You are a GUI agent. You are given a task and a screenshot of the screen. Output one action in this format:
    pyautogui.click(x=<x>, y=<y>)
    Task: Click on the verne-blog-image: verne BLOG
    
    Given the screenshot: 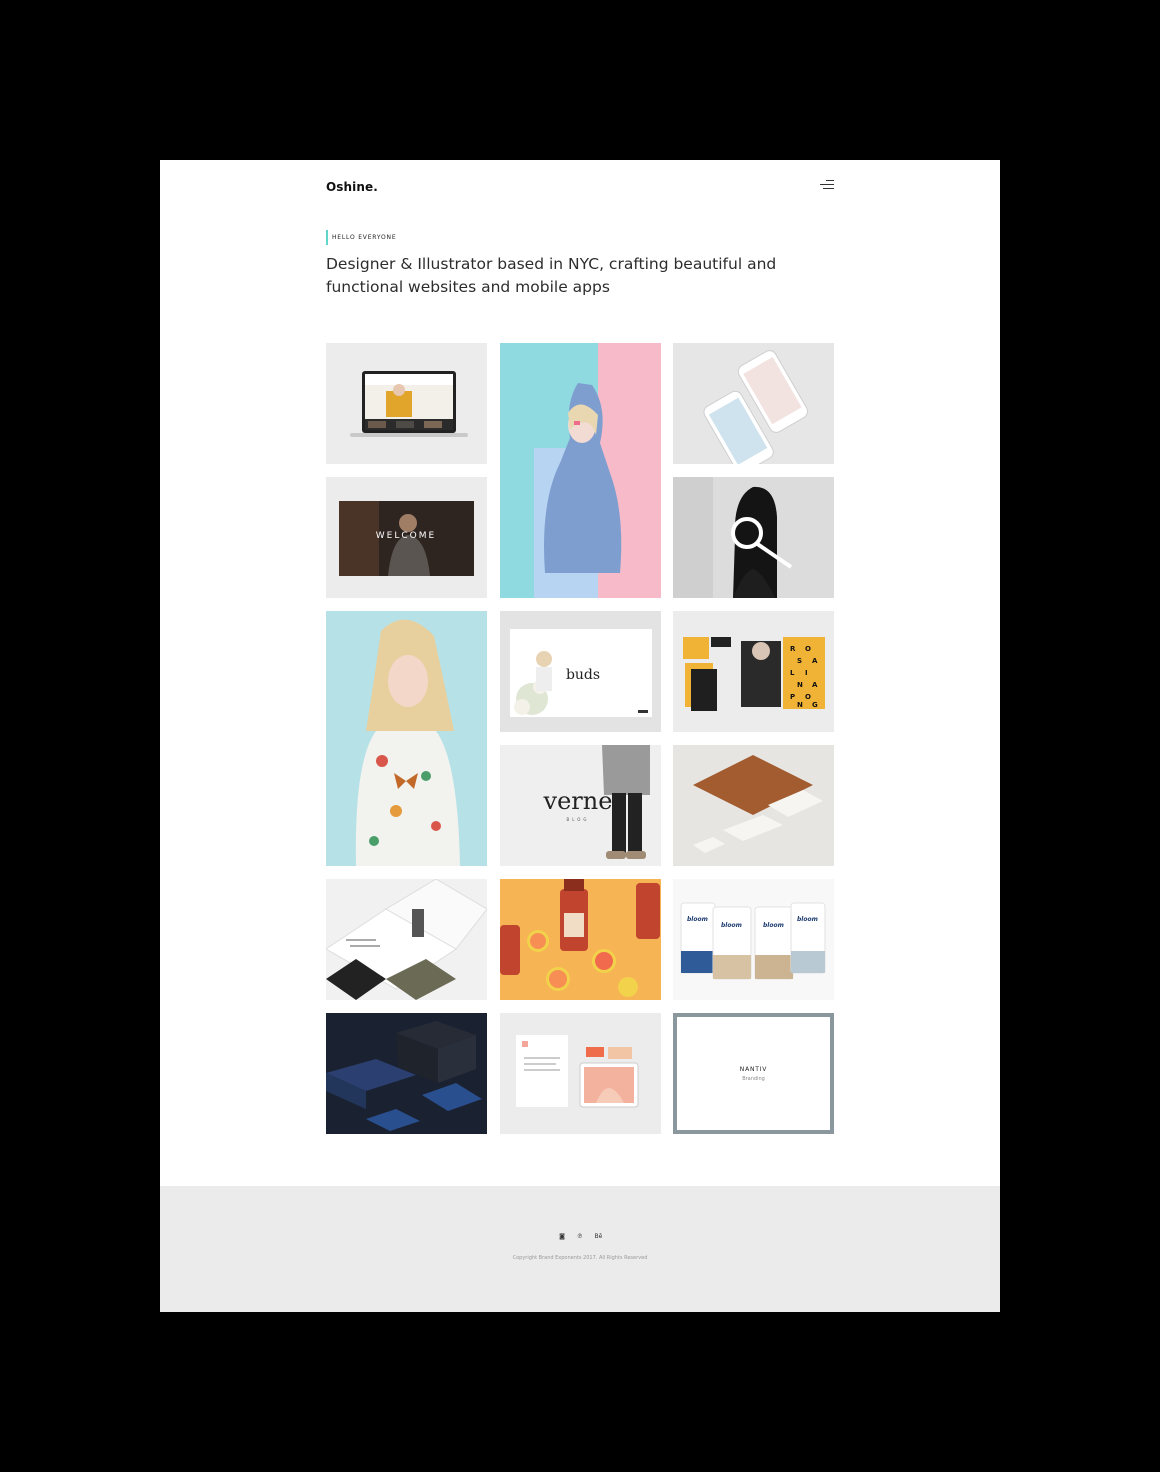 What is the action you would take?
    pyautogui.click(x=580, y=805)
    